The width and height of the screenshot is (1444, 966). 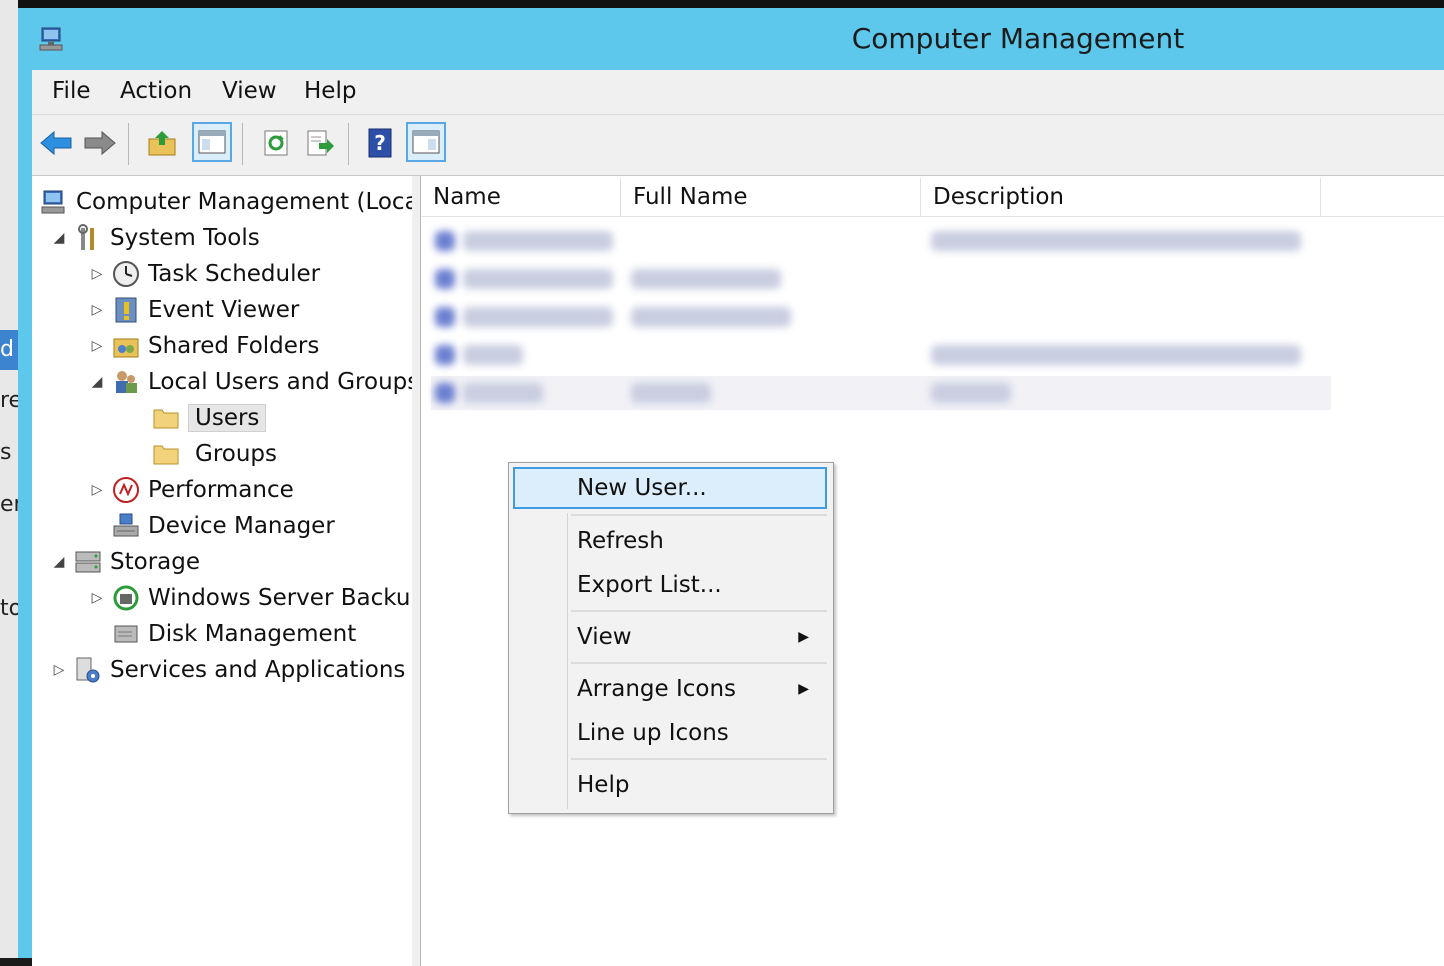 I want to click on background-fragment: to, so click(x=9, y=608).